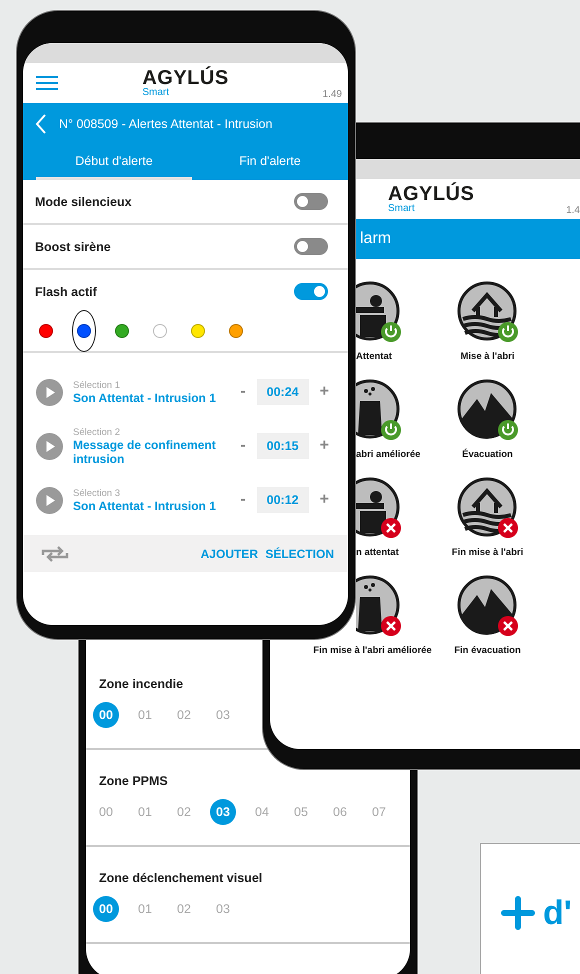 Image resolution: width=580 pixels, height=974 pixels. Describe the element at coordinates (97, 385) in the screenshot. I see `selection-caption: Sélection 1` at that location.